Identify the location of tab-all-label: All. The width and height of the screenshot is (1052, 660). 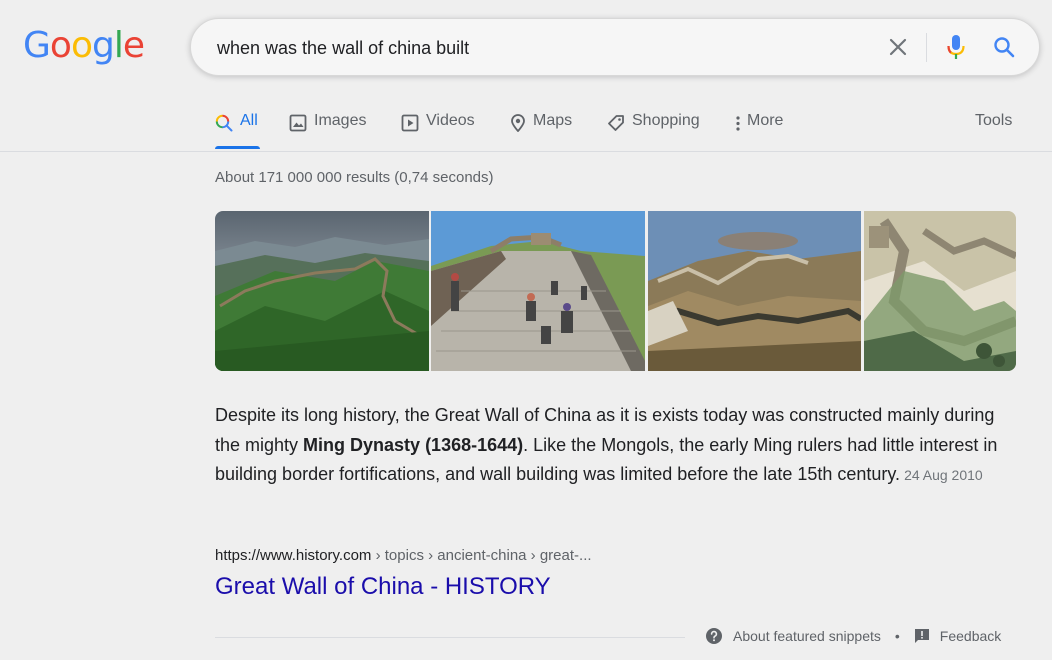
(249, 120).